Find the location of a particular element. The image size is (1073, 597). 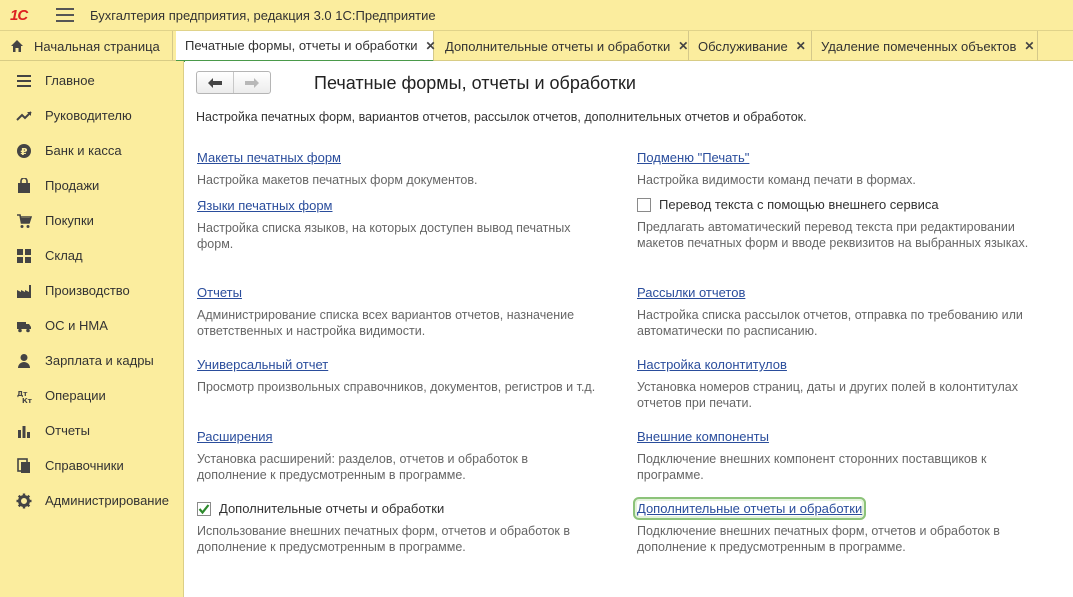

tab-label: Печатные формы, отчеты и обработки is located at coordinates (301, 45).